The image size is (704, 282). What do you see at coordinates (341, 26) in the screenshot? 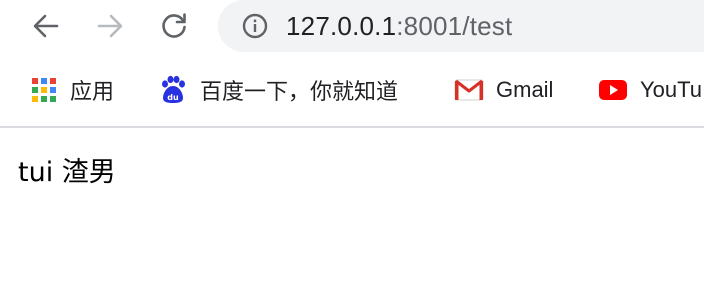
I see `url-host: 127.0.0.1` at bounding box center [341, 26].